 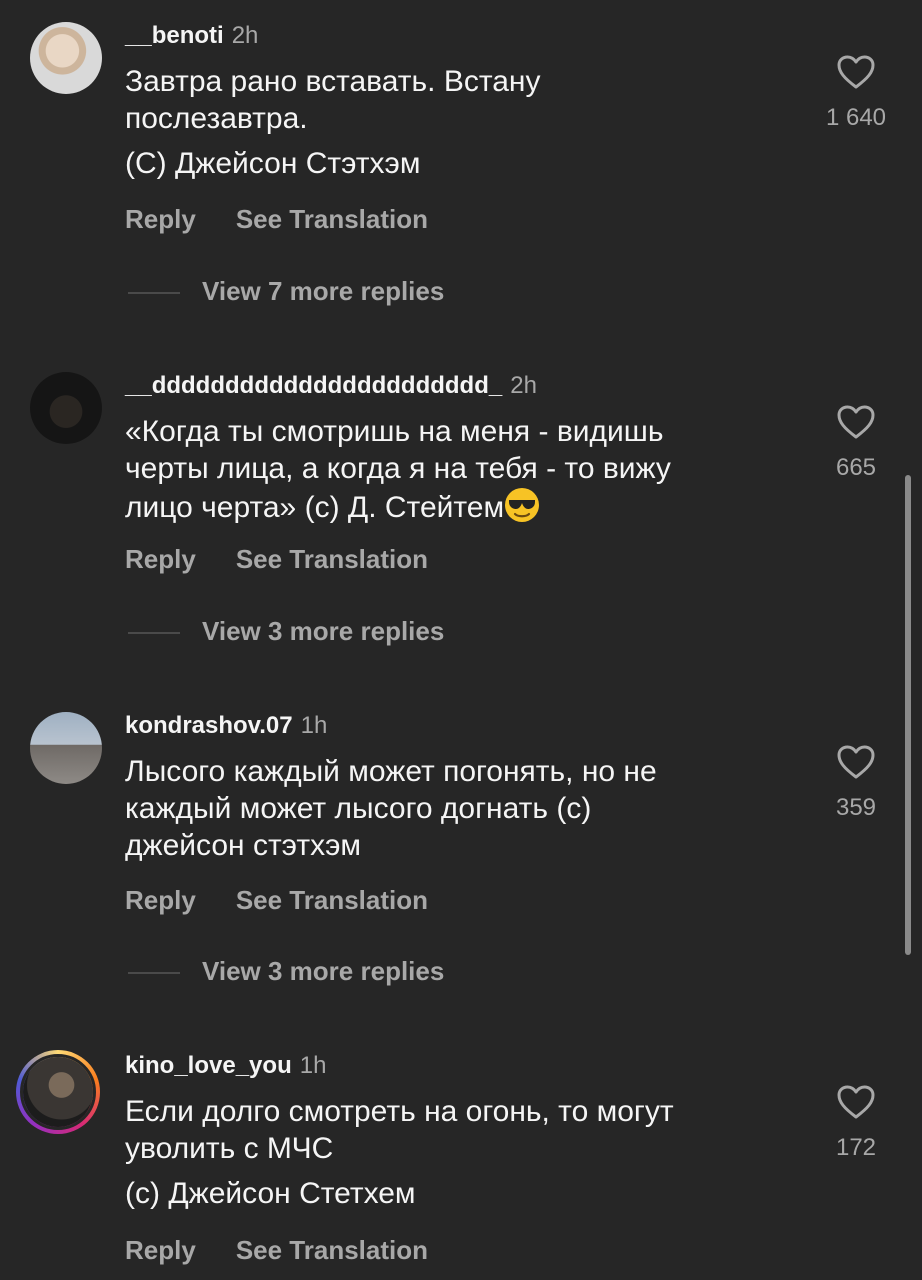 What do you see at coordinates (174, 35) in the screenshot?
I see `username-text: __benoti` at bounding box center [174, 35].